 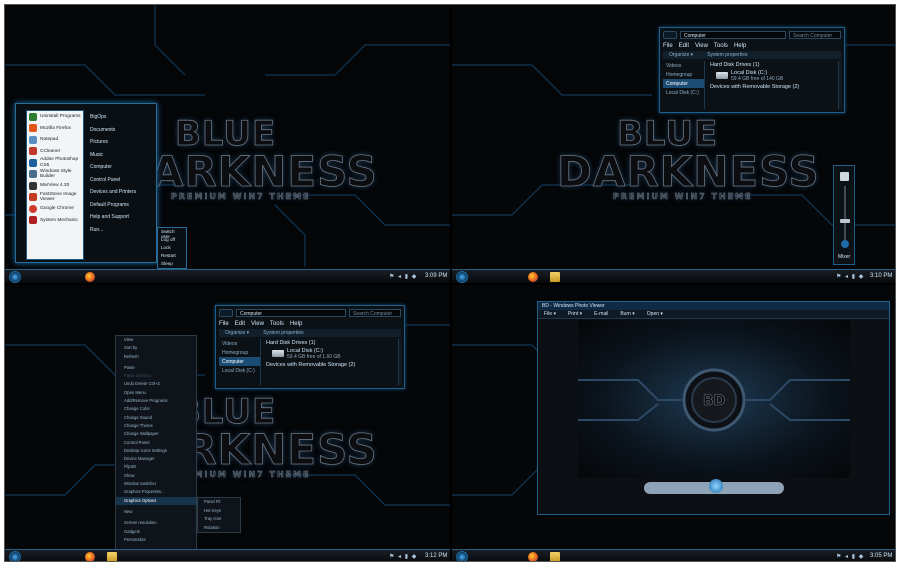 I want to click on context-menu-item: Control Panel, so click(x=156, y=443).